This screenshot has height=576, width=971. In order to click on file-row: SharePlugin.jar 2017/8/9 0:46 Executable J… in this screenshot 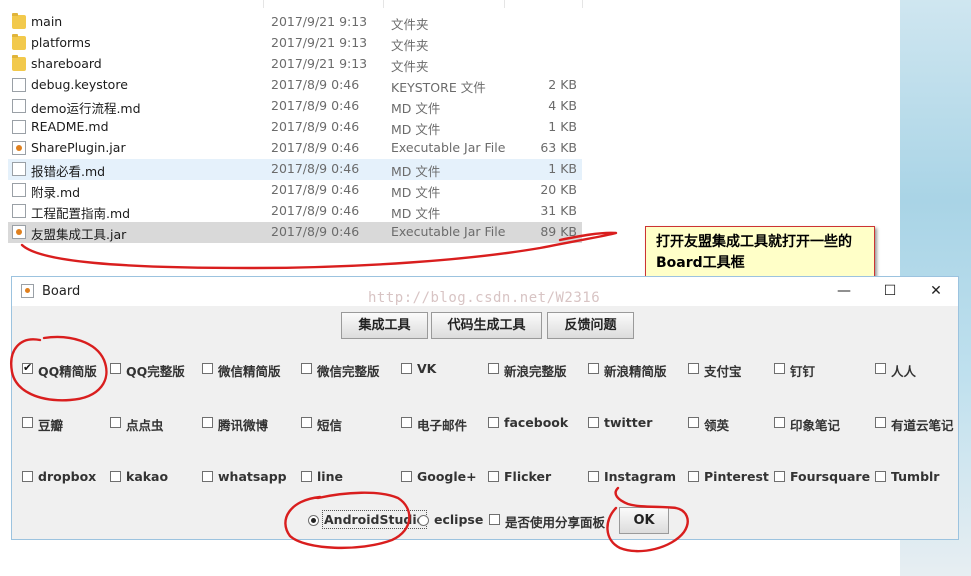, I will do `click(295, 148)`.